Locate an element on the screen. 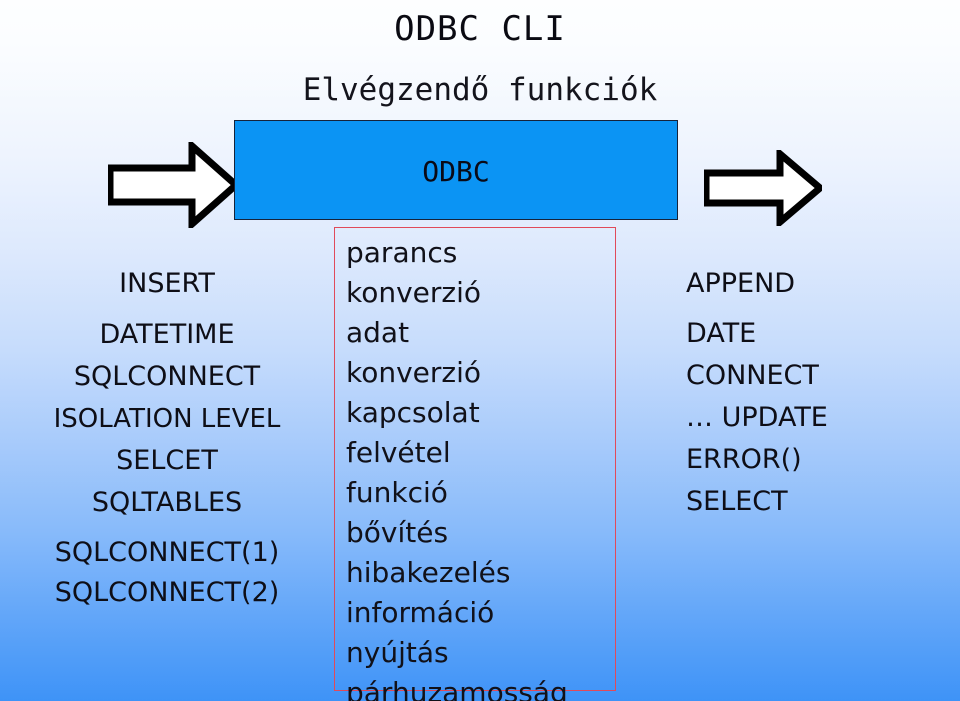  list-item: hibakezelés is located at coordinates (428, 572).